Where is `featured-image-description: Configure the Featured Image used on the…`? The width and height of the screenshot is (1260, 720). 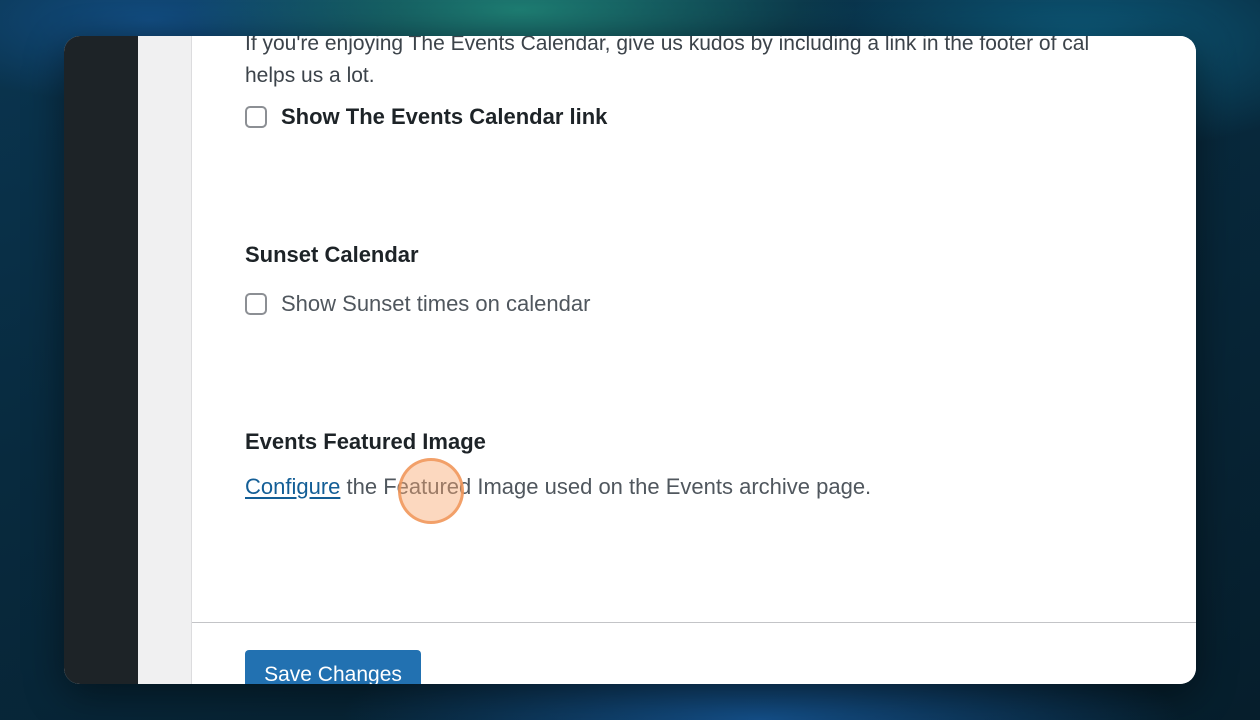
featured-image-description: Configure the Featured Image used on the… is located at coordinates (558, 487).